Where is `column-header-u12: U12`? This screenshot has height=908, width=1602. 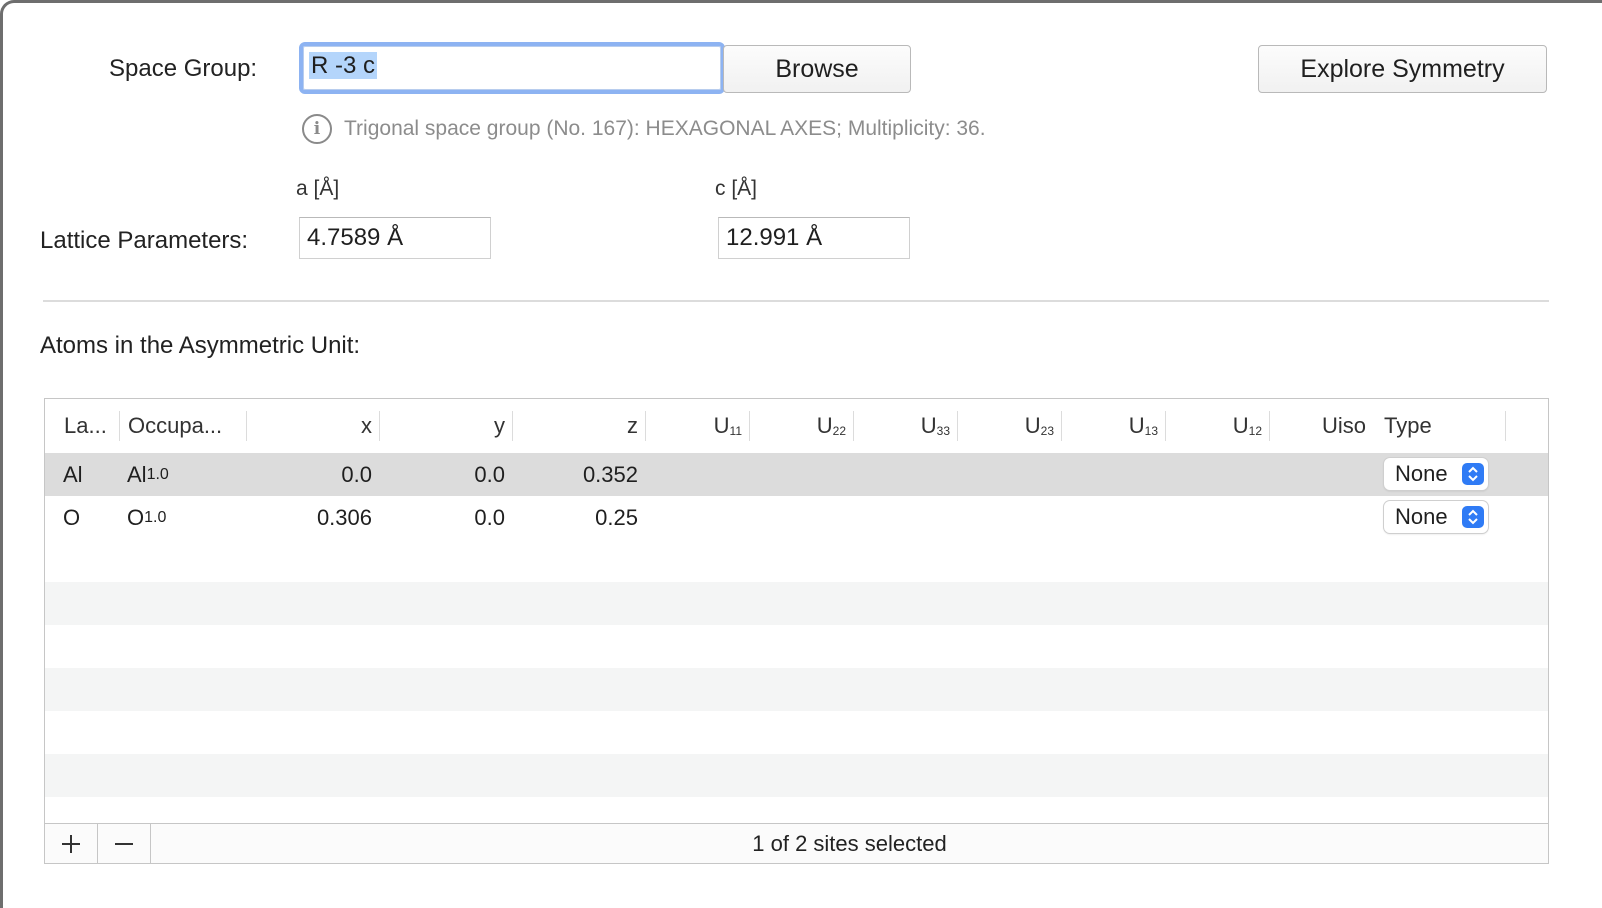 column-header-u12: U12 is located at coordinates (1218, 426).